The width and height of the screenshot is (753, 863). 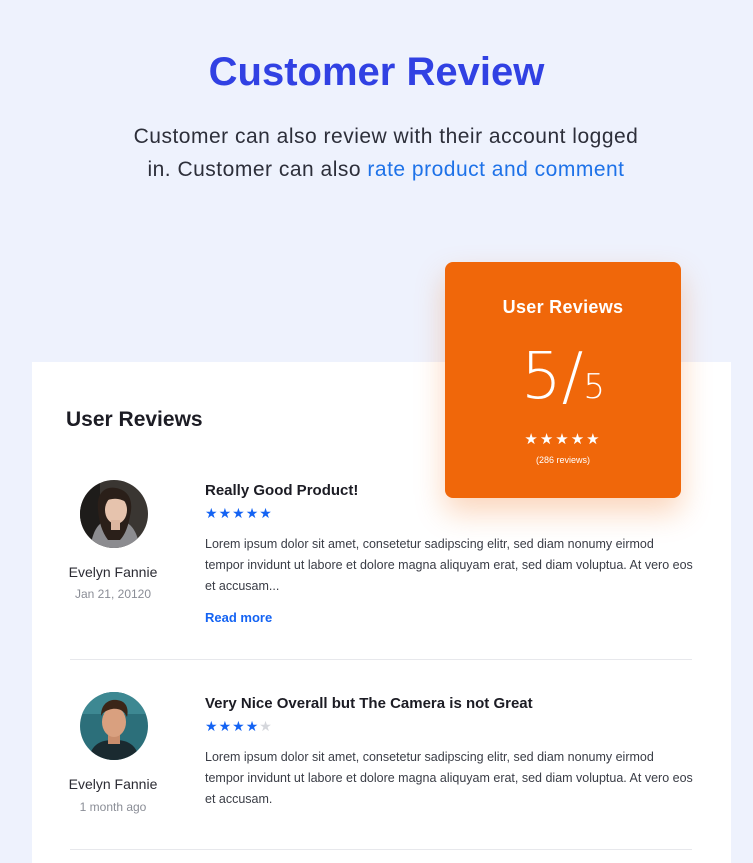 I want to click on description-highlight: rate product and comment, so click(x=496, y=169).